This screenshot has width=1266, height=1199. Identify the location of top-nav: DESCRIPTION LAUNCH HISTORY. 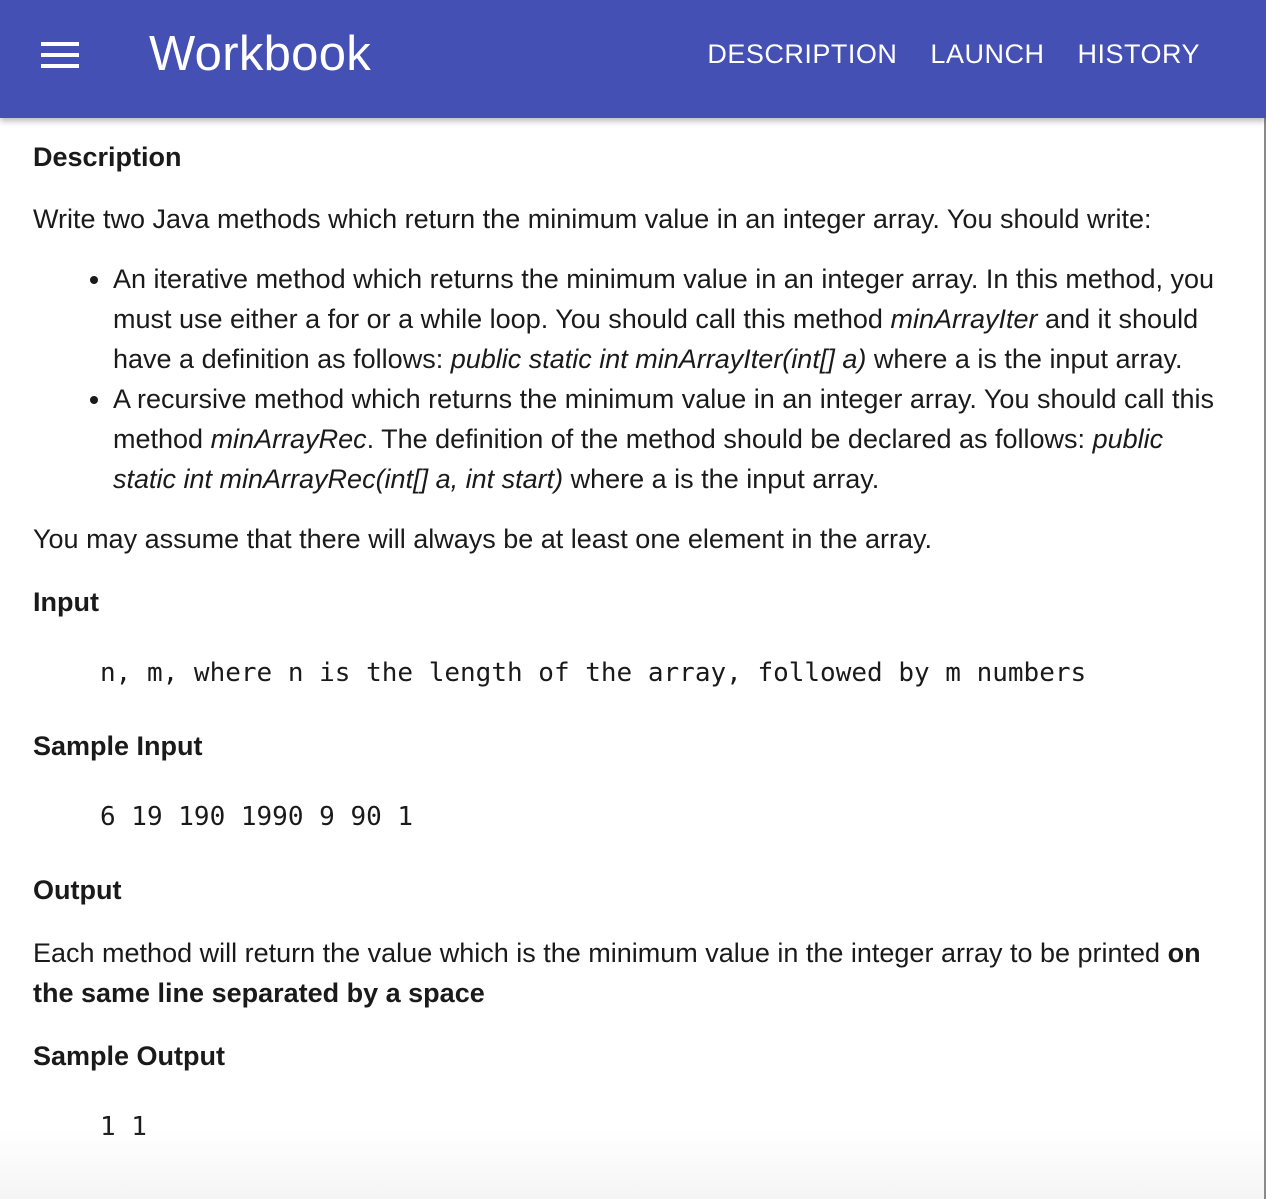
(953, 54).